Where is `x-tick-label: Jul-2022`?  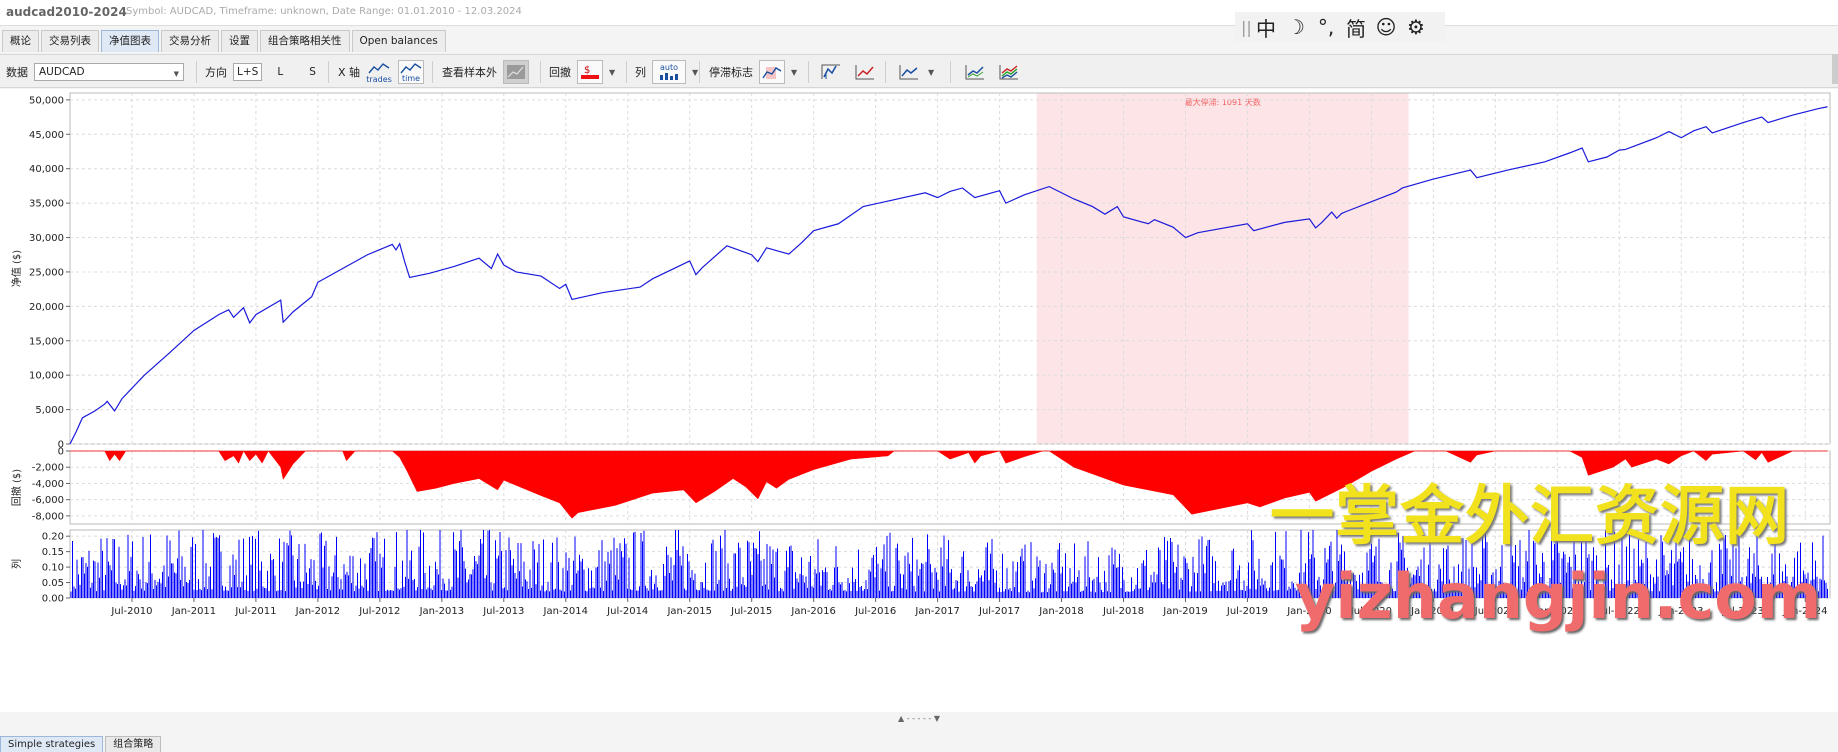
x-tick-label: Jul-2022 is located at coordinates (1619, 611).